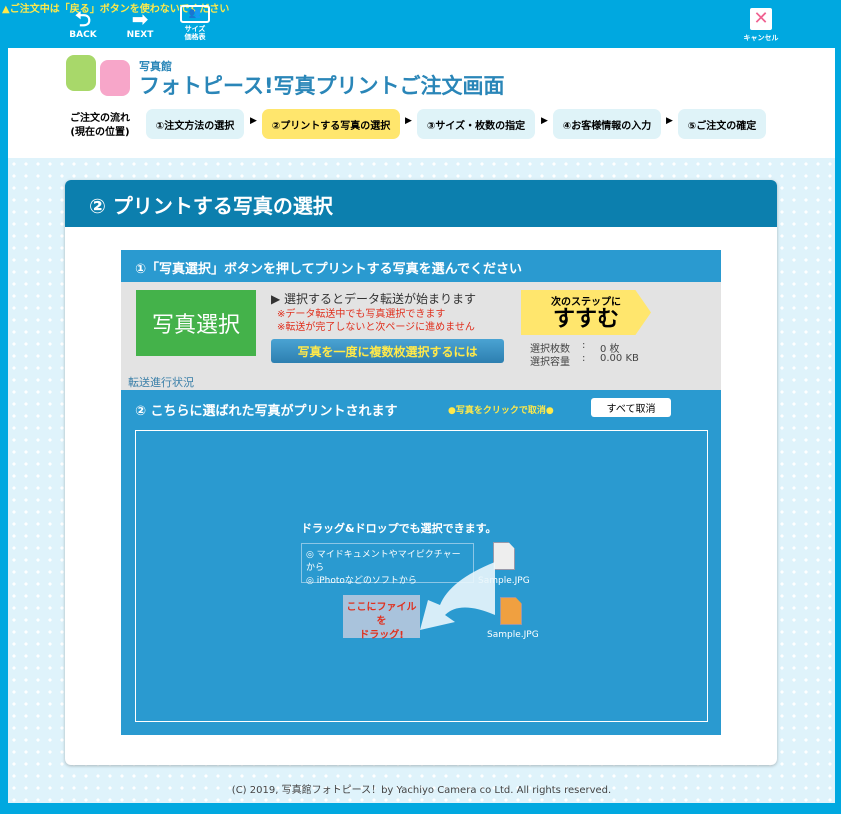  I want to click on back-button: ⮌ BACK, so click(83, 24).